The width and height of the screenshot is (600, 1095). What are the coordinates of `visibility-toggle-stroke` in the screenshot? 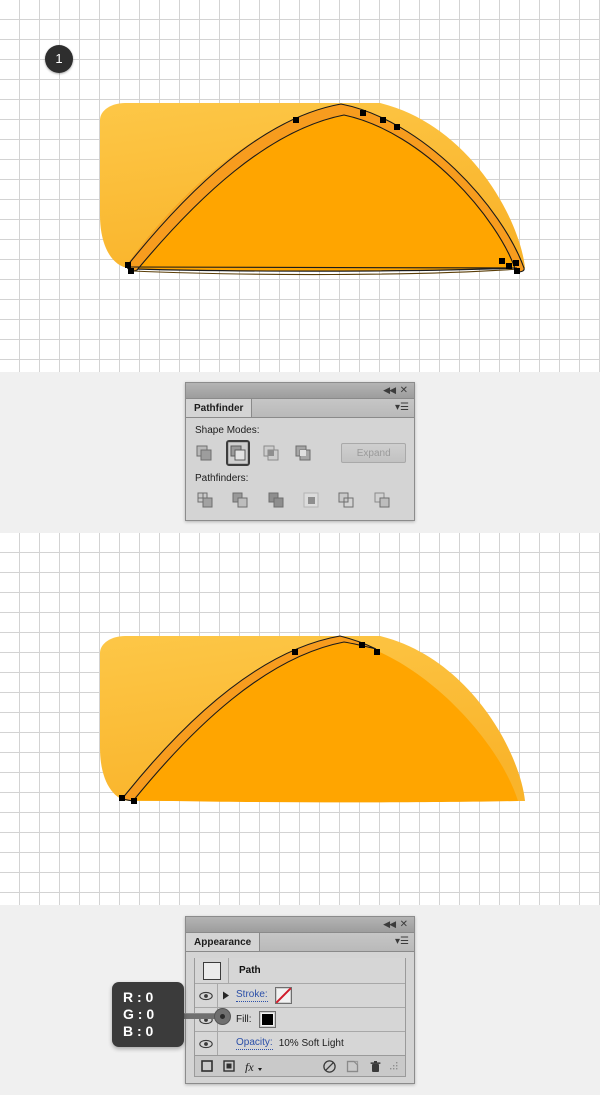 It's located at (206, 995).